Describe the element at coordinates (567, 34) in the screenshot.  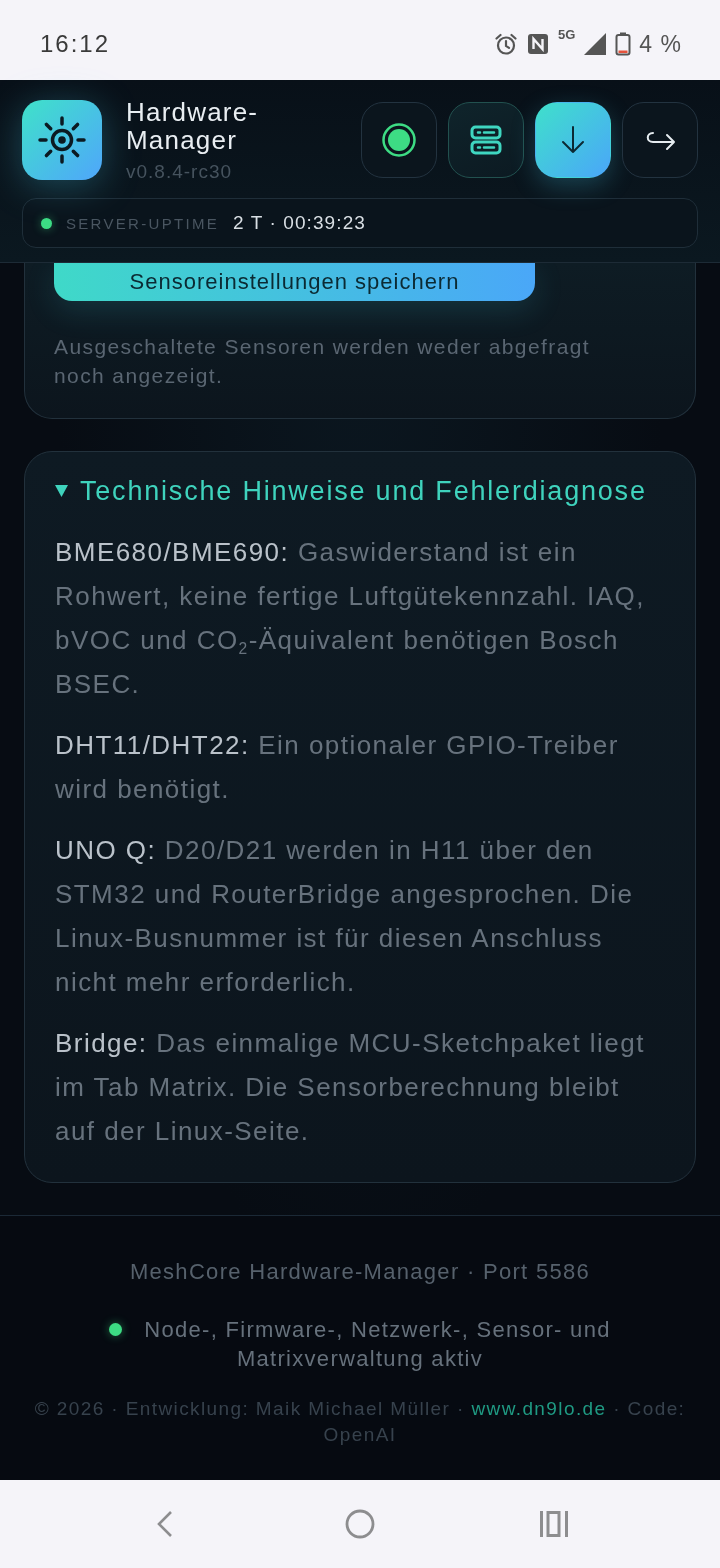
I see `network-type-label: 5G` at that location.